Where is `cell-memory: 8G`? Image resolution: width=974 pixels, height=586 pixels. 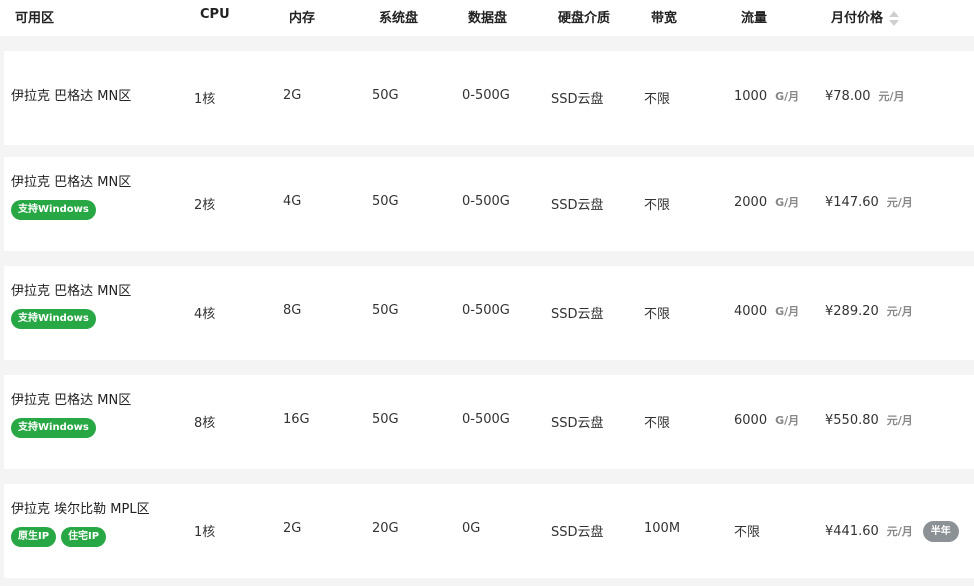 cell-memory: 8G is located at coordinates (292, 310).